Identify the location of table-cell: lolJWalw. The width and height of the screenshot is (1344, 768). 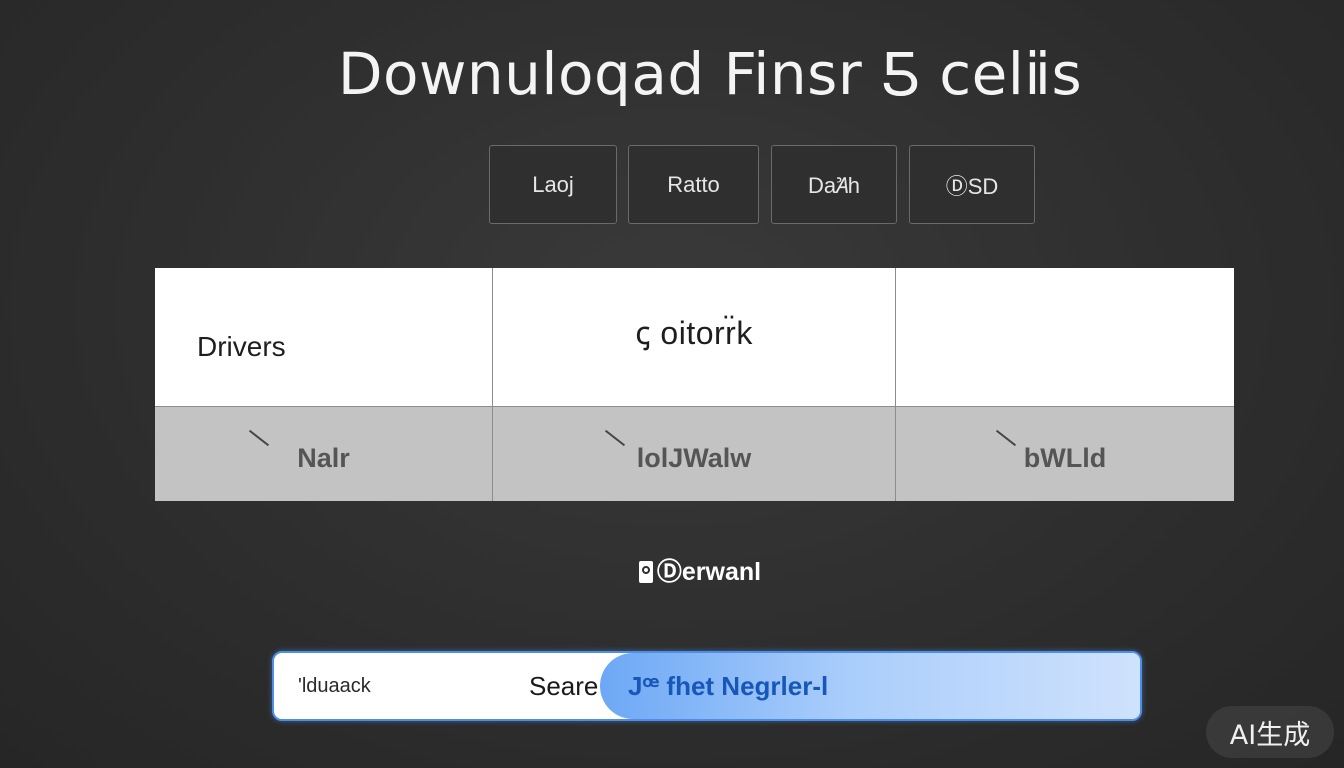
(693, 453).